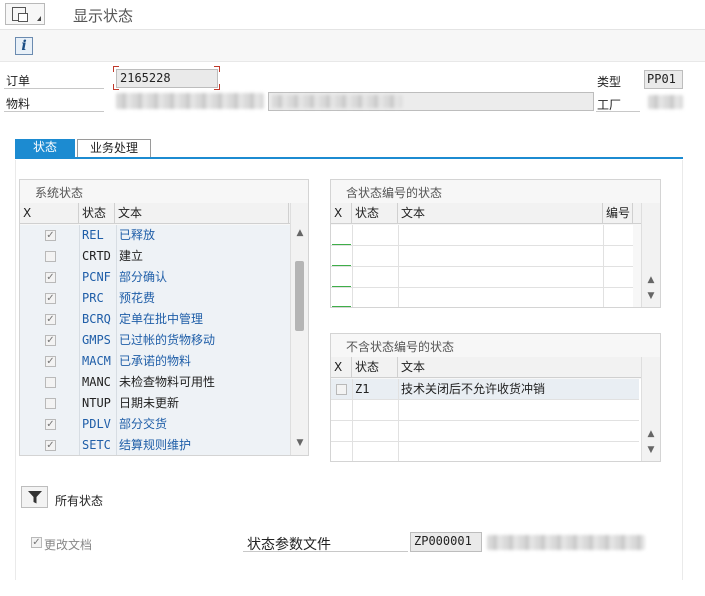  Describe the element at coordinates (155, 277) in the screenshot. I see `table-row: ✓ PCNF 部分确认` at that location.